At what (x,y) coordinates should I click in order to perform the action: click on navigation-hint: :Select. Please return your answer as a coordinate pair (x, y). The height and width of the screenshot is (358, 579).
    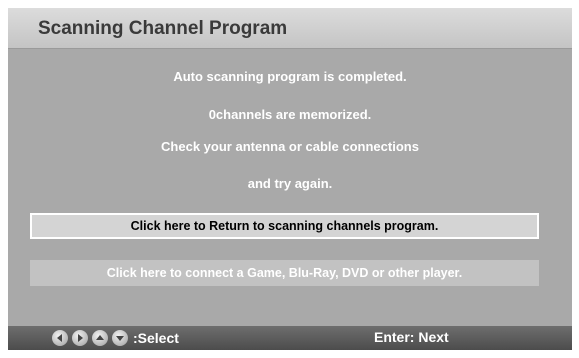
    Looking at the image, I should click on (115, 338).